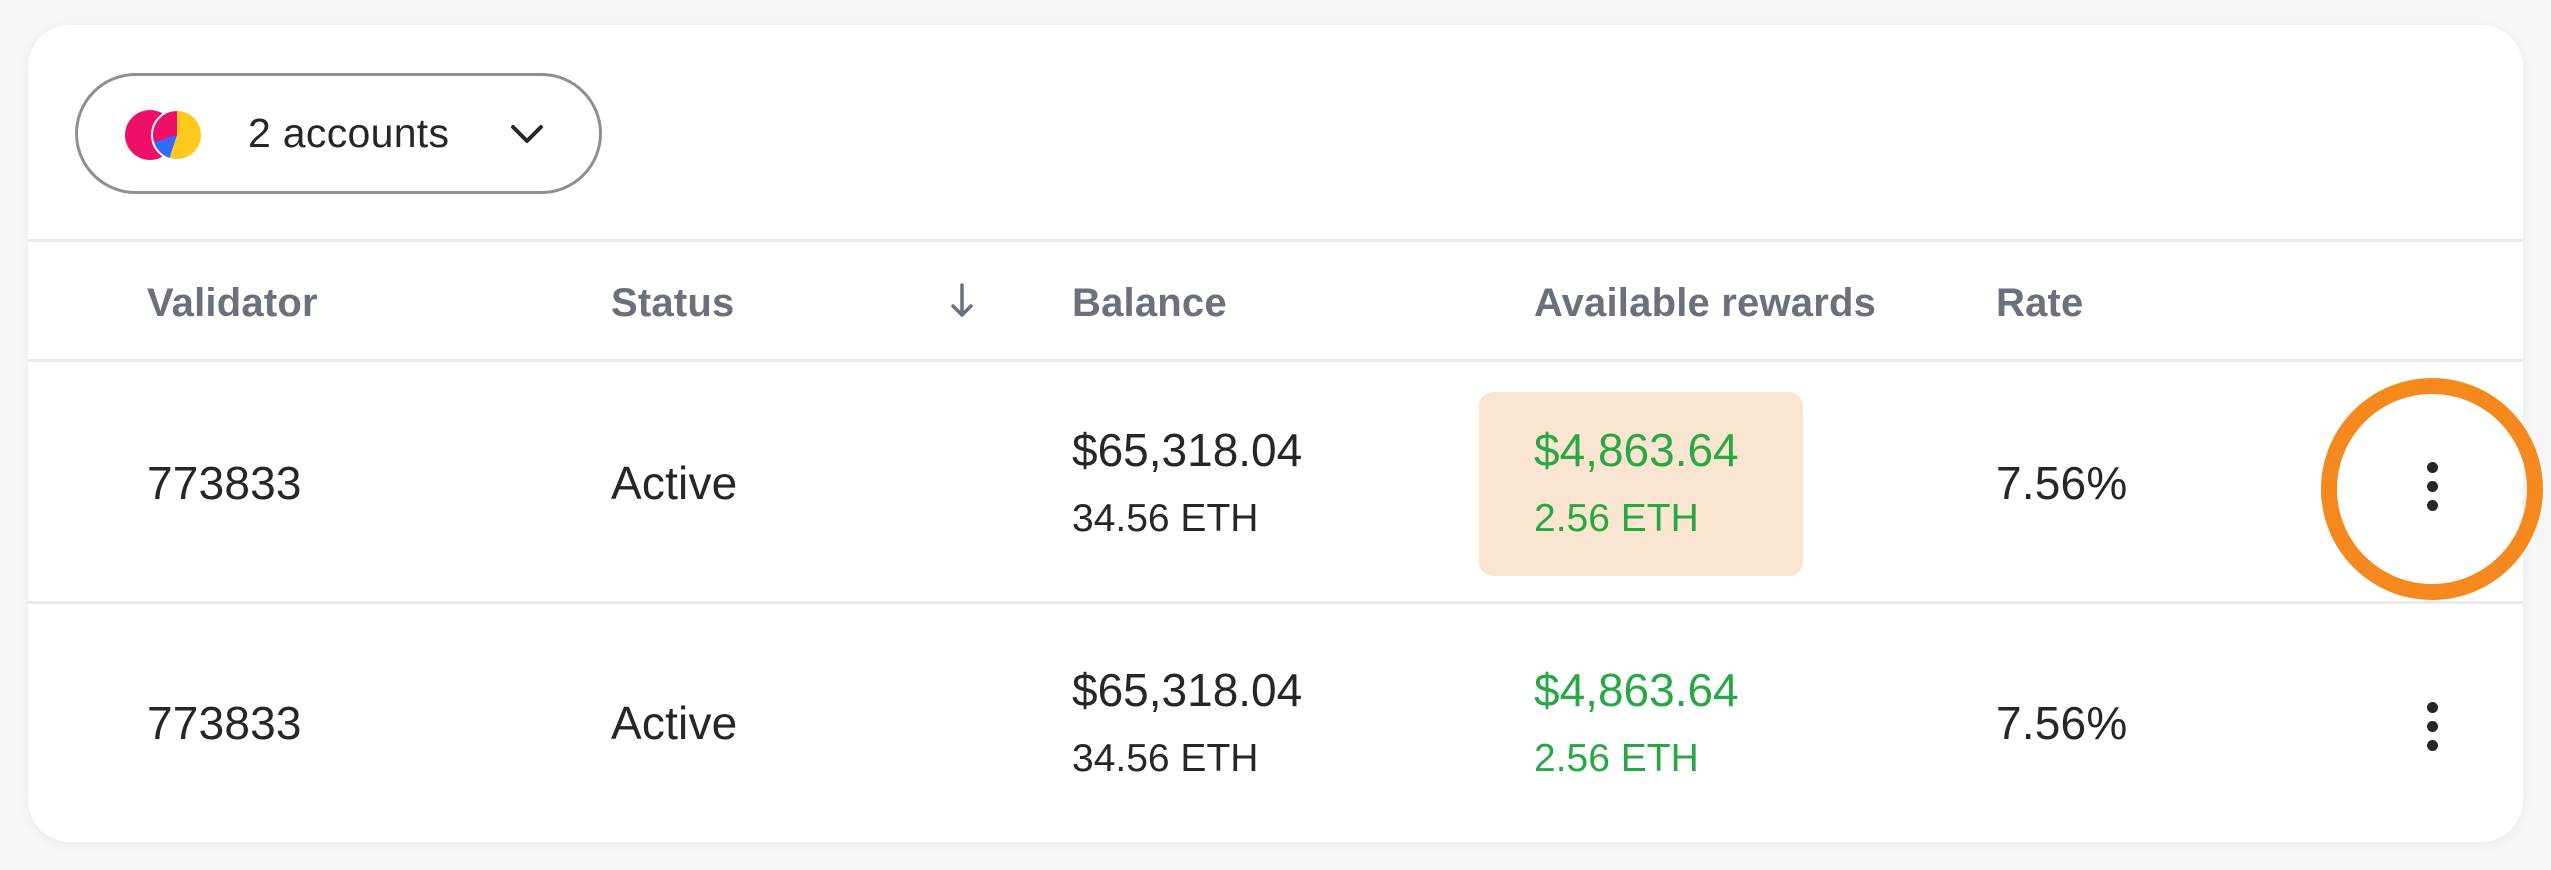 This screenshot has height=870, width=2551. Describe the element at coordinates (527, 134) in the screenshot. I see `chevron-down-icon` at that location.